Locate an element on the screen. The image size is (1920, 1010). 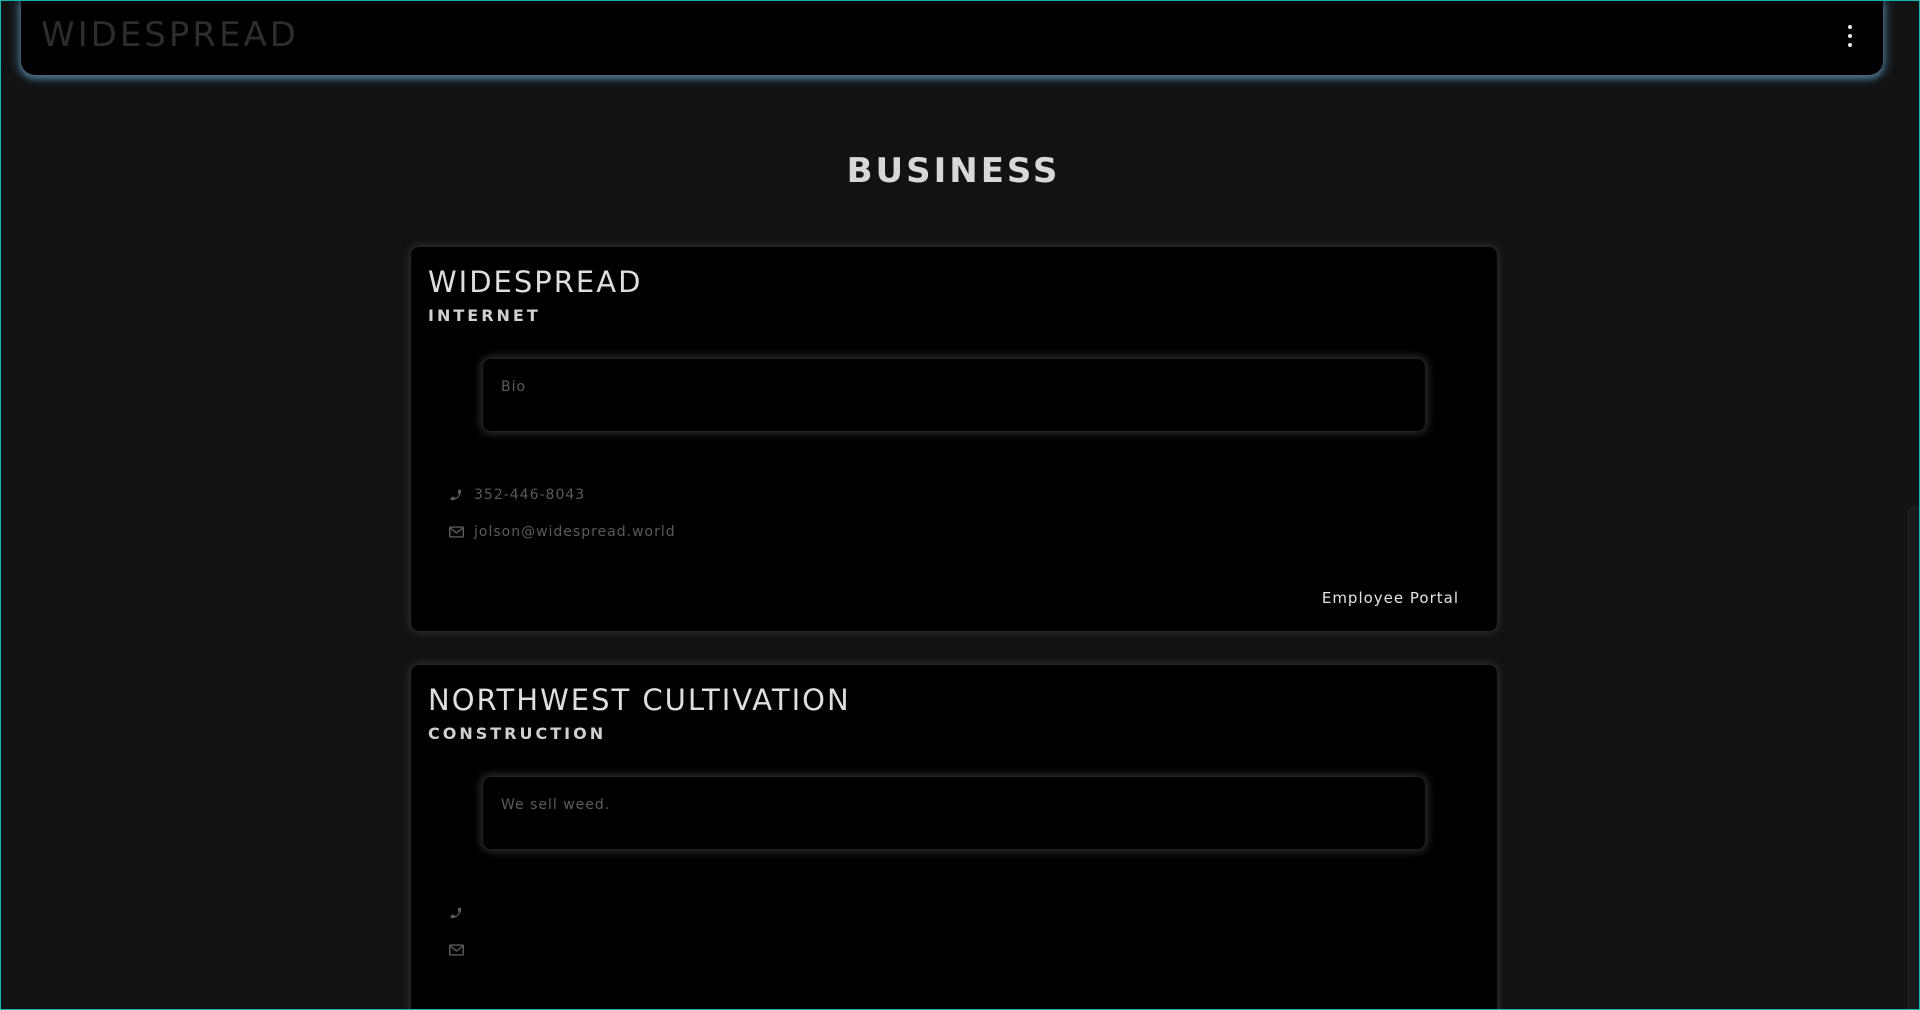
phone-number: 352-446-8043 is located at coordinates (530, 495).